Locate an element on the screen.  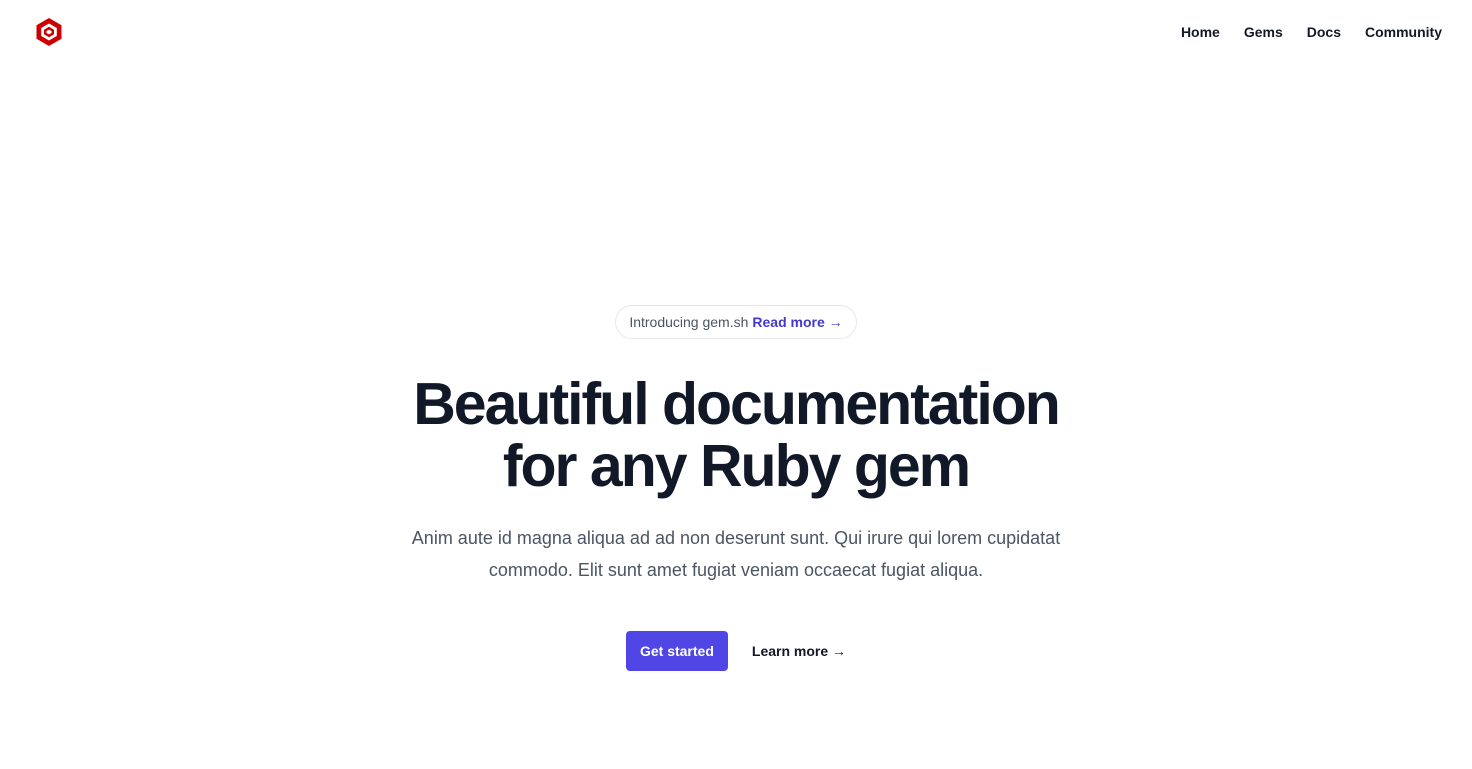
nav-item-docs: Docs is located at coordinates (1324, 32).